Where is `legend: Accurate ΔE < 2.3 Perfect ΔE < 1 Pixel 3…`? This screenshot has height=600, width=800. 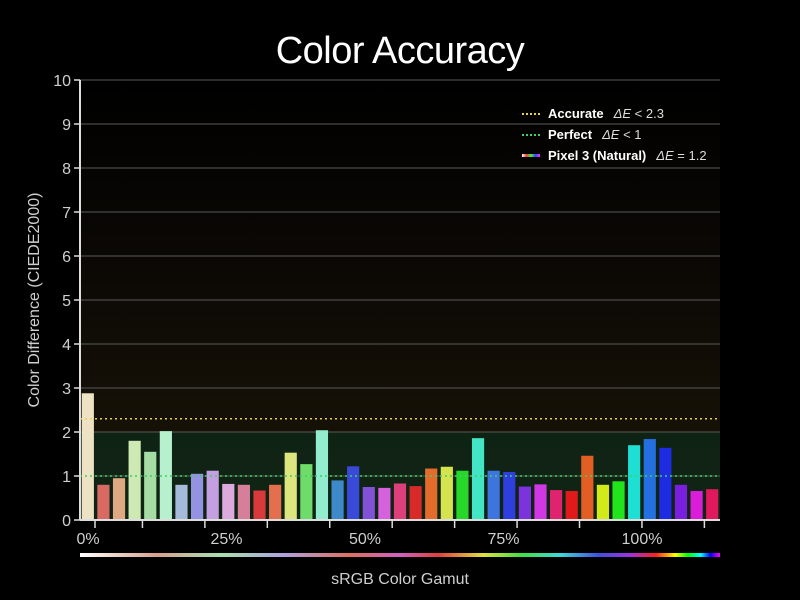
legend: Accurate ΔE < 2.3 Perfect ΔE < 1 Pixel 3… is located at coordinates (614, 134).